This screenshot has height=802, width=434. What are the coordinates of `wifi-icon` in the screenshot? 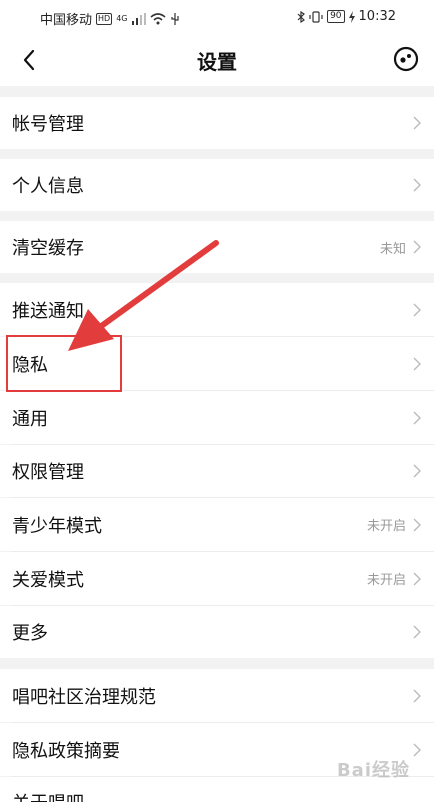 It's located at (157, 18).